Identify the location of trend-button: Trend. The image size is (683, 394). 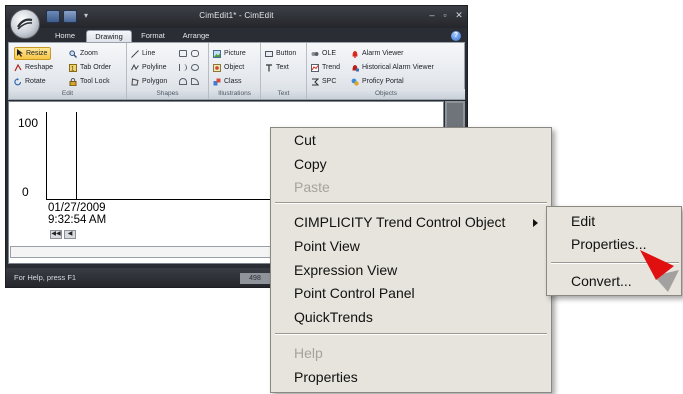
(325, 67).